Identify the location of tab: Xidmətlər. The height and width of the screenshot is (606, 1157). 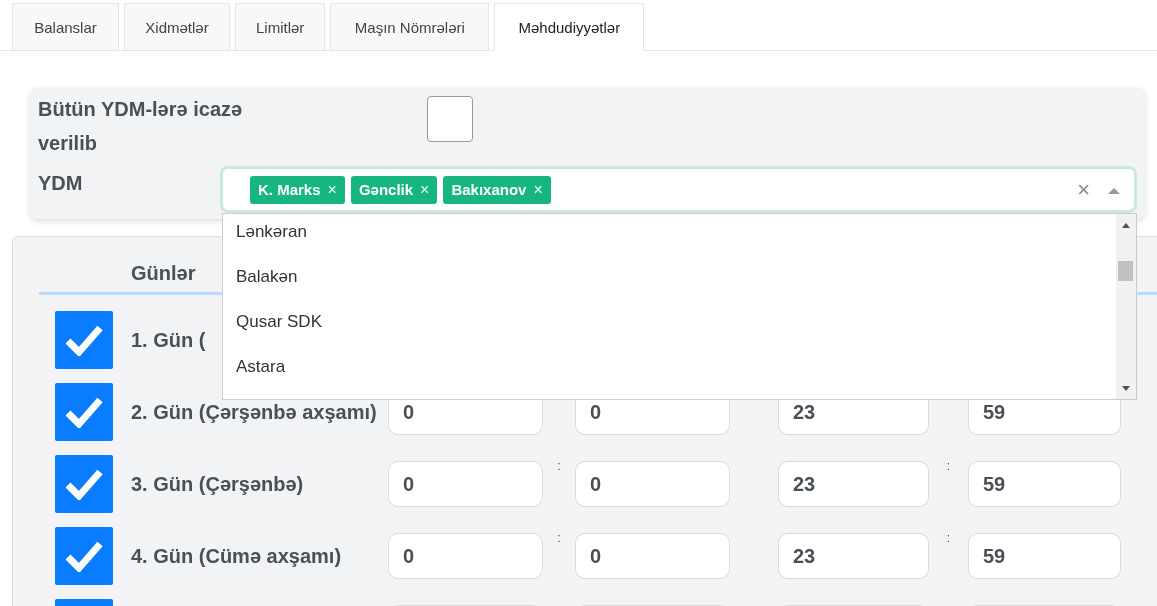
(177, 27).